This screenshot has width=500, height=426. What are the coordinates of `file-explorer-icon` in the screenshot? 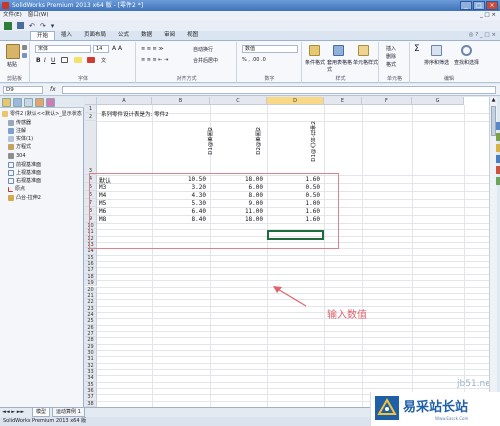 It's located at (498, 148).